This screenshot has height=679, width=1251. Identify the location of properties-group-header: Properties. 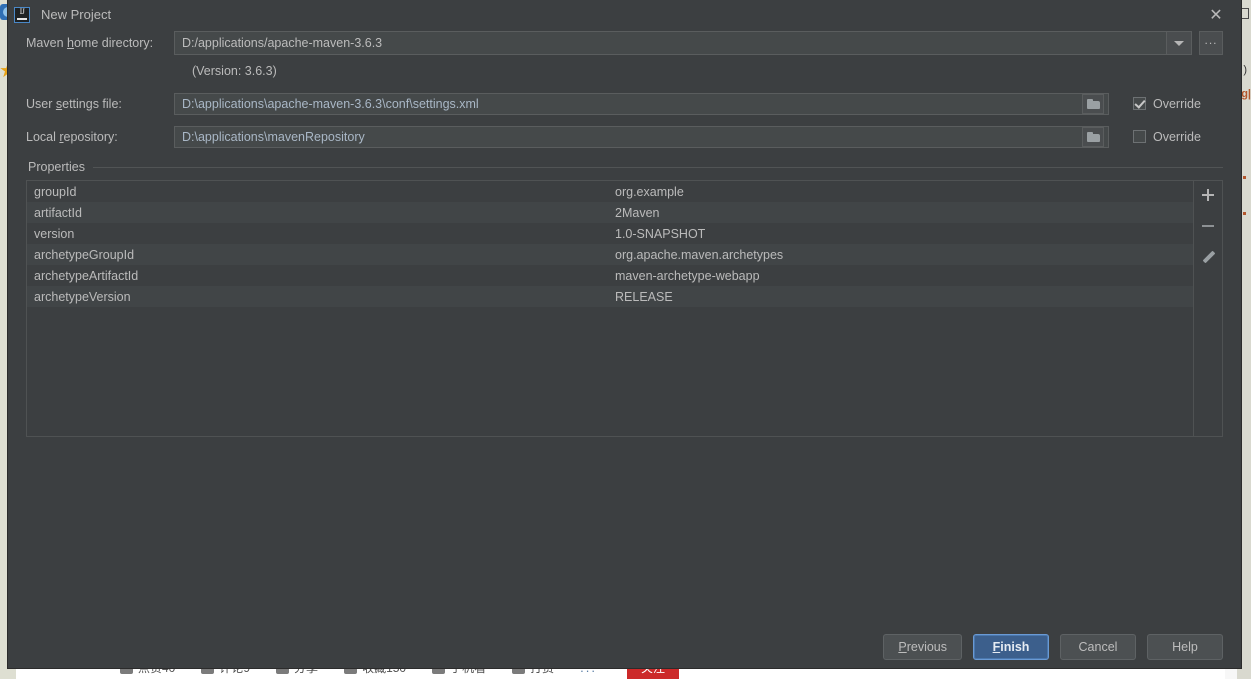
(625, 167).